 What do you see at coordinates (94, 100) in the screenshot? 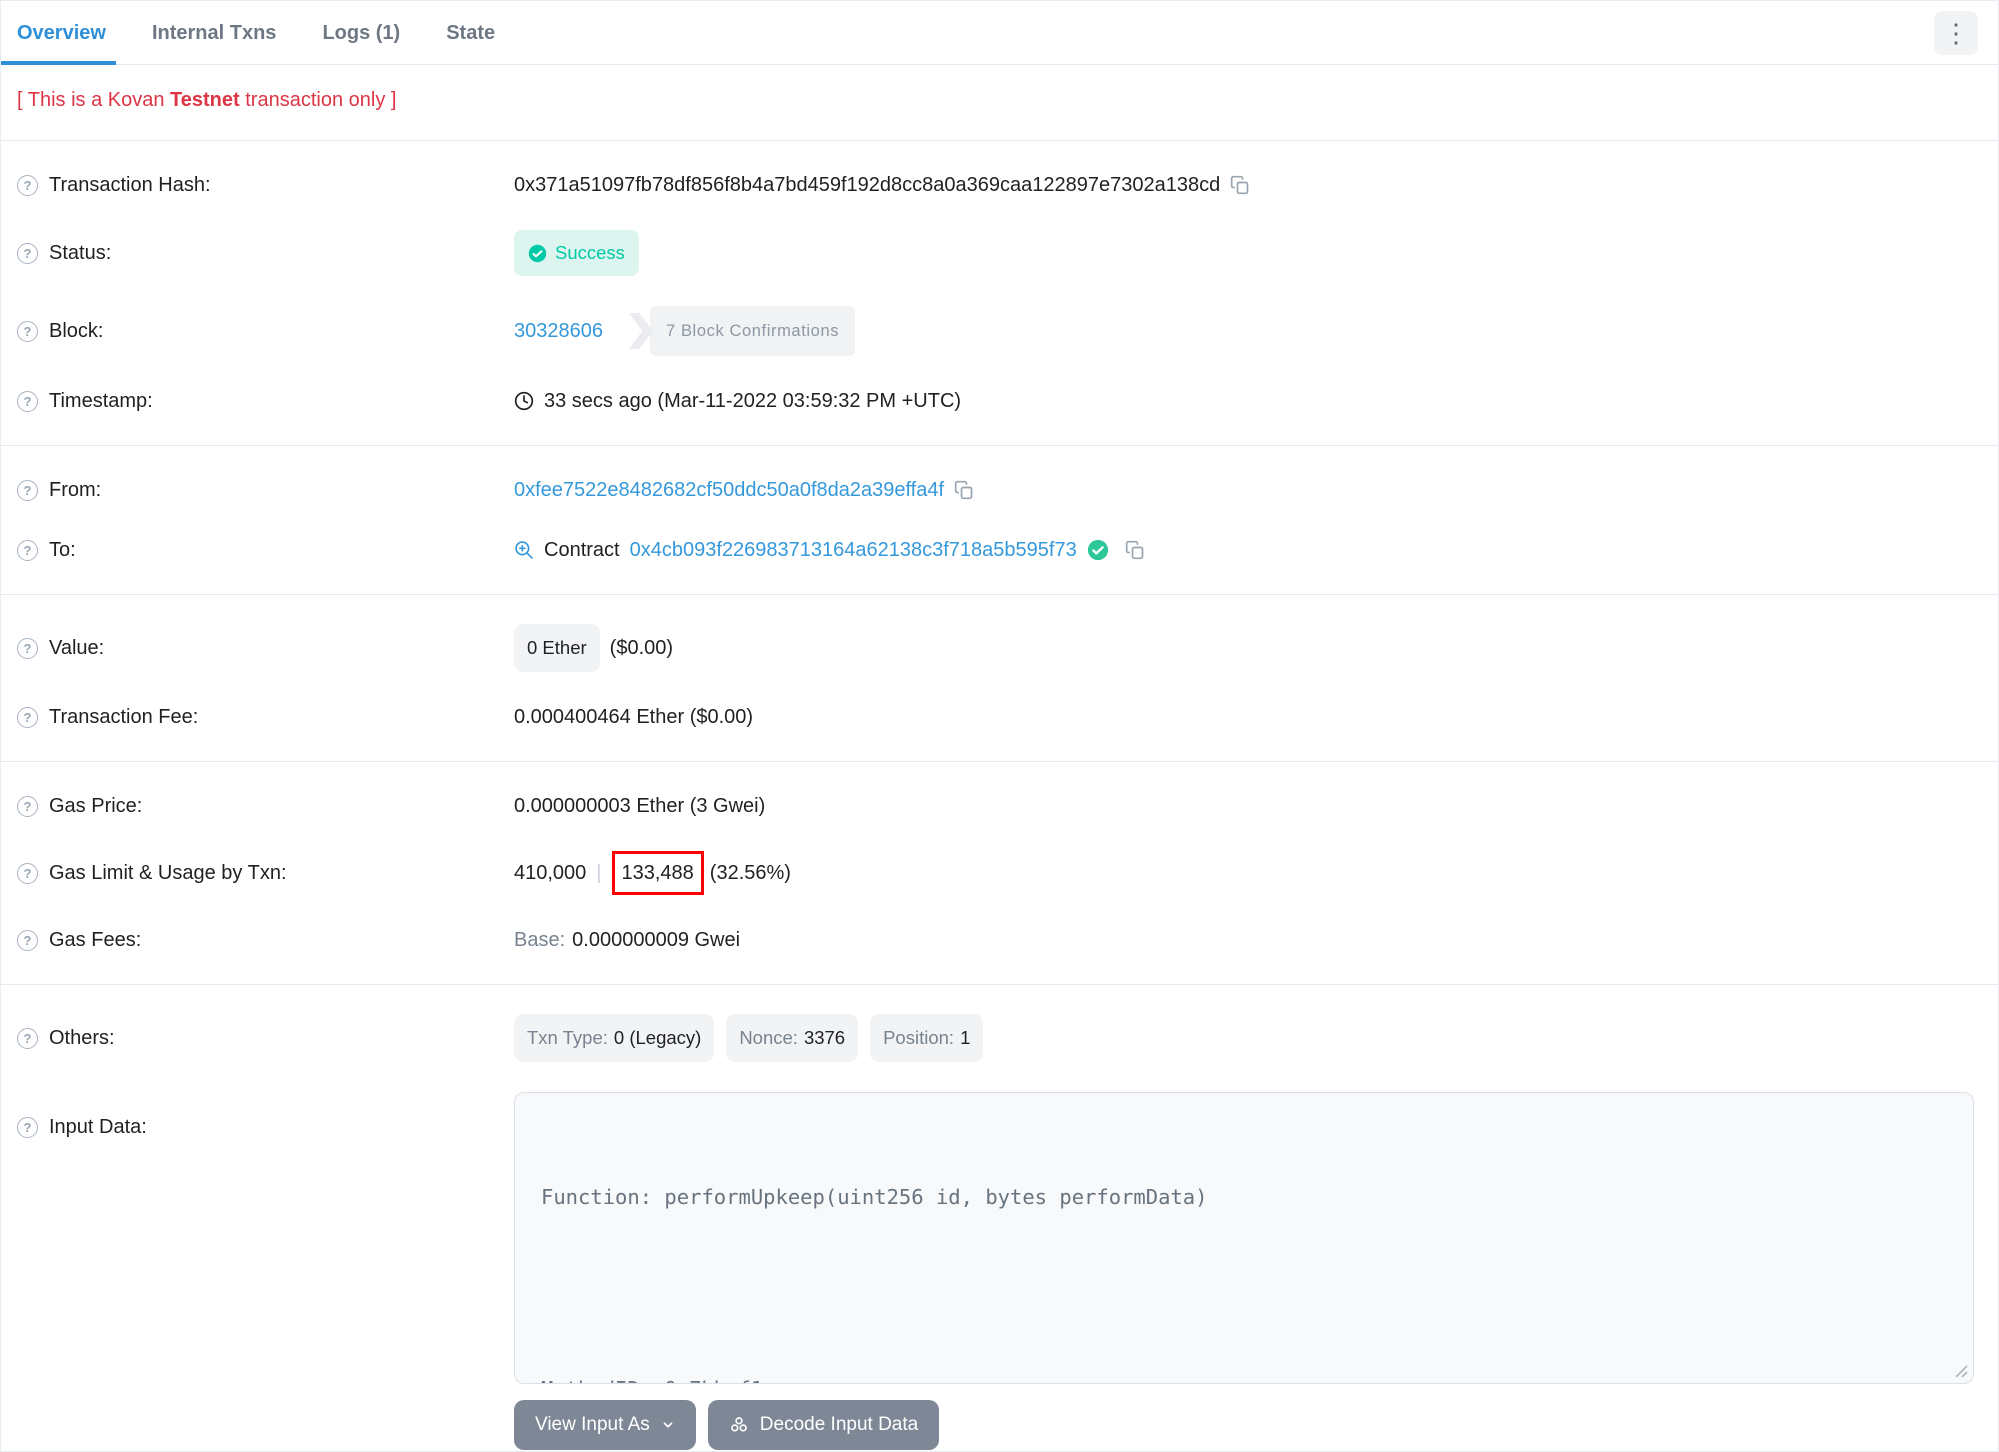
I see `notice-text: [ This is a Kovan` at bounding box center [94, 100].